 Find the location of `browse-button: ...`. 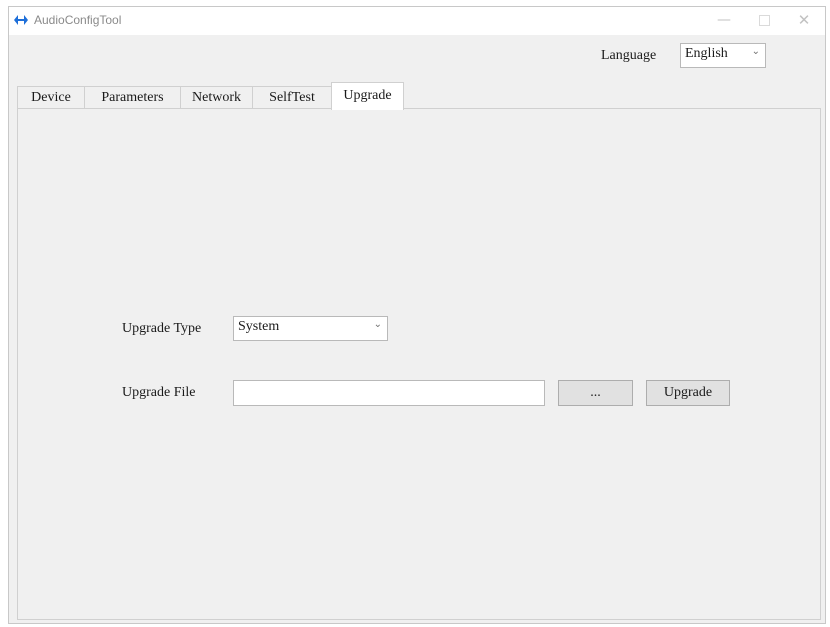

browse-button: ... is located at coordinates (595, 393).